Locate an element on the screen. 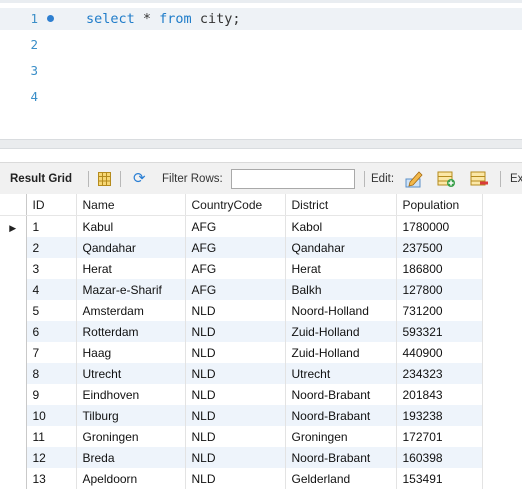  table-row: 4 Mazar-e-Sharif AFG Balkh 127800 is located at coordinates (241, 289).